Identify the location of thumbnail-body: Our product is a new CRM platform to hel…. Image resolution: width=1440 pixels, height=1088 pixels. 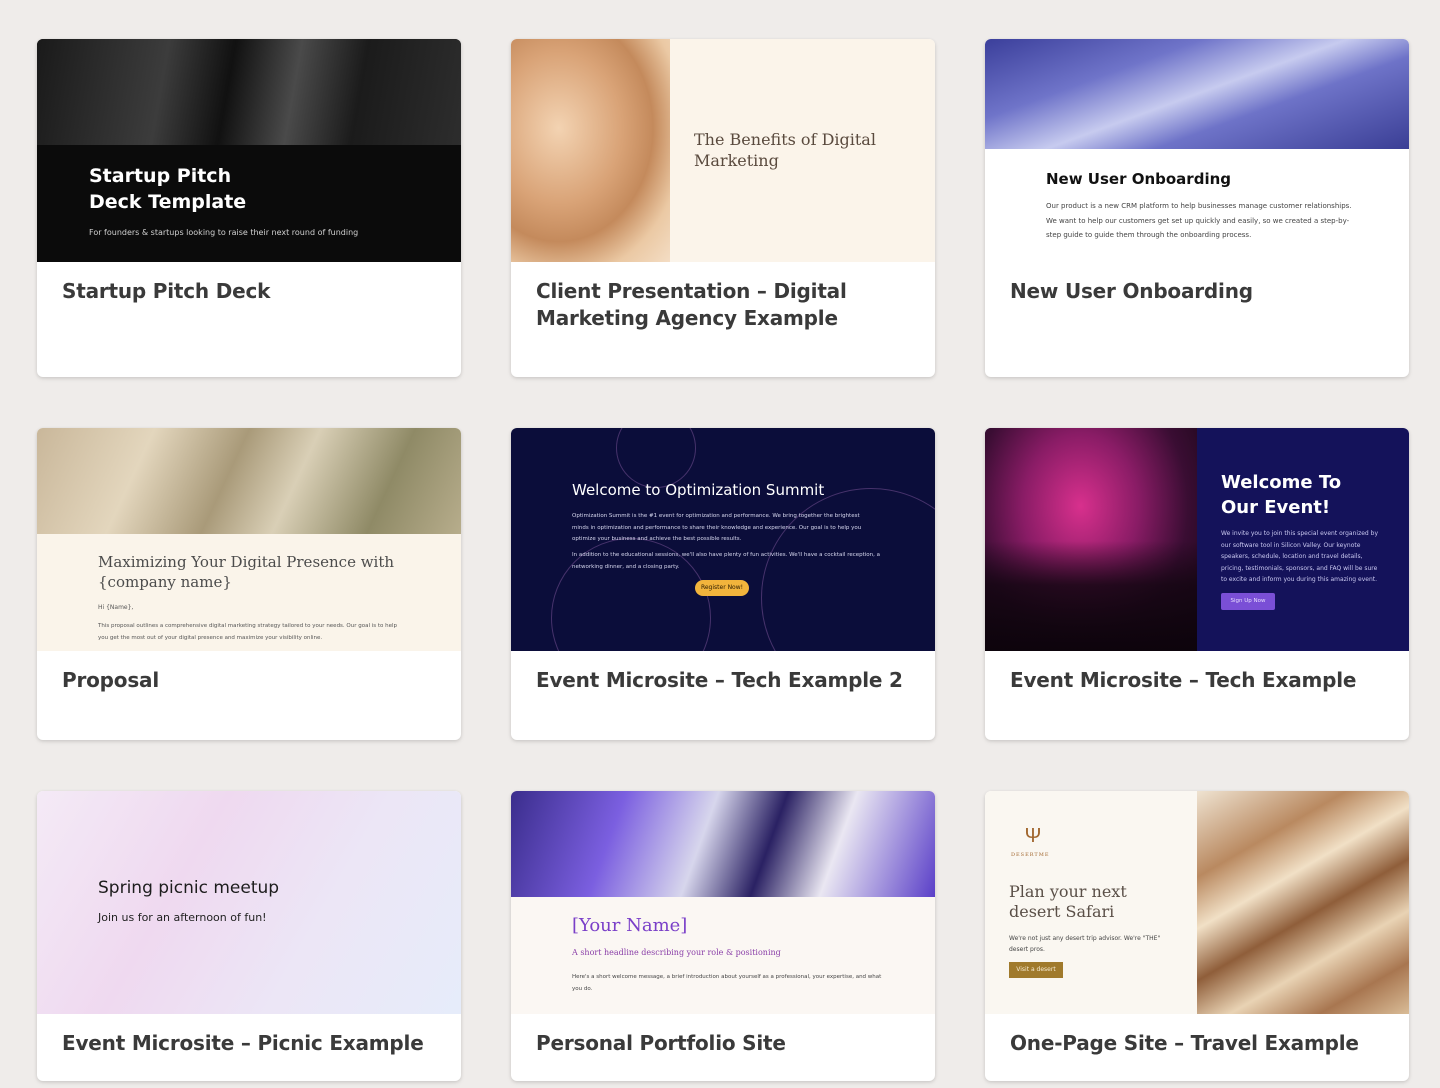
(1199, 220).